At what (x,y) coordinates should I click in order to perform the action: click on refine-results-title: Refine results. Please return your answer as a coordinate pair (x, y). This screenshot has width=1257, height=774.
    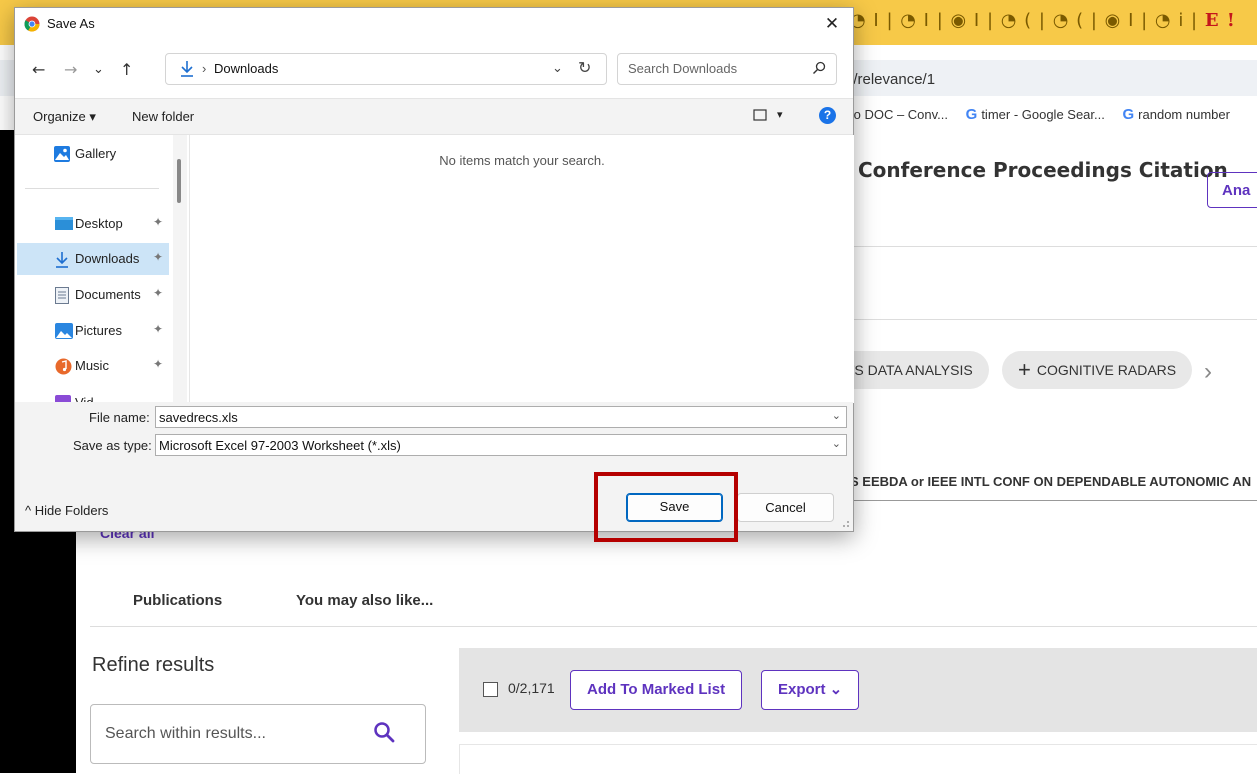
    Looking at the image, I should click on (153, 665).